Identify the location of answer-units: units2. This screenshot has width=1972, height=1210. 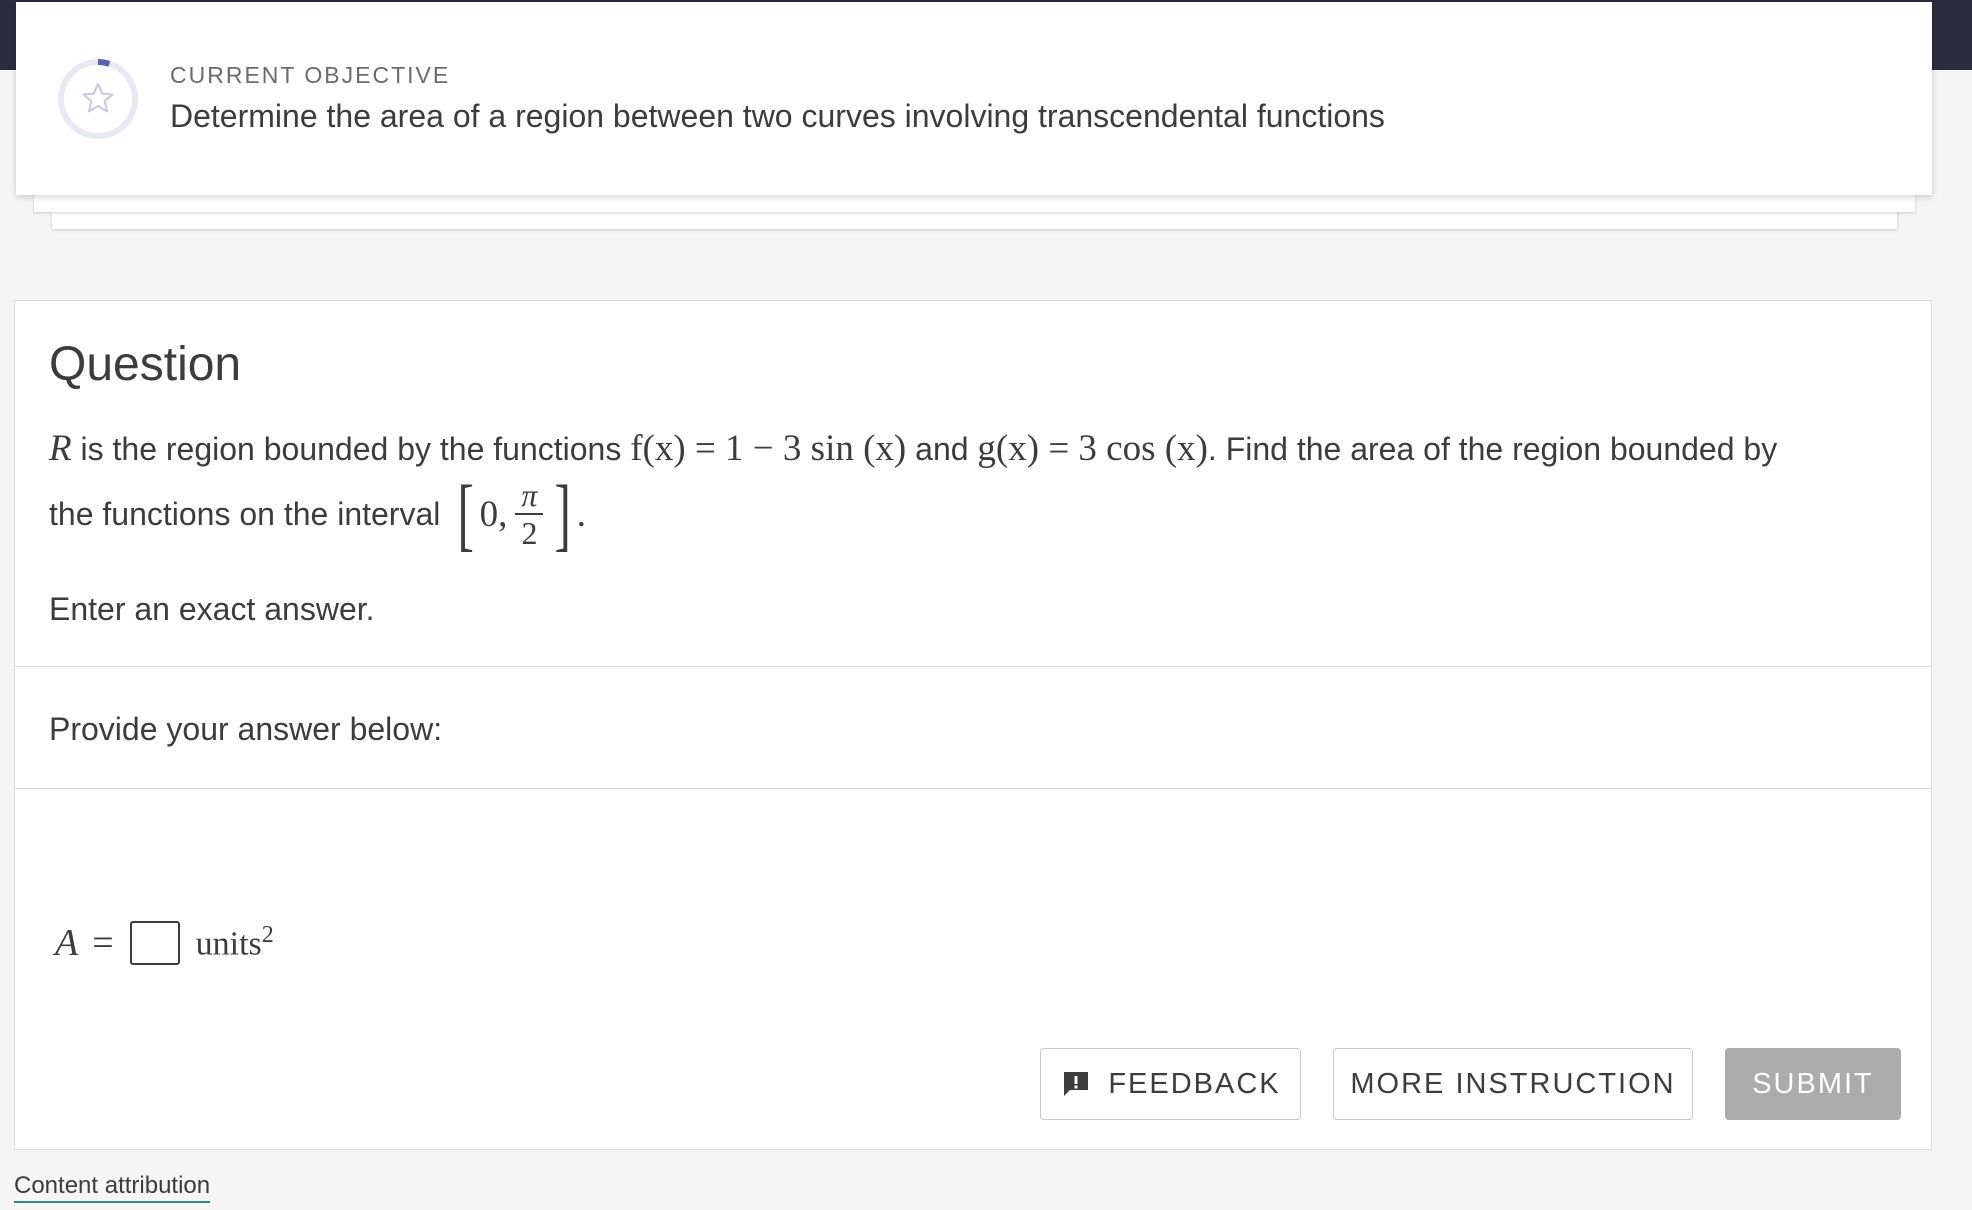
(234, 942).